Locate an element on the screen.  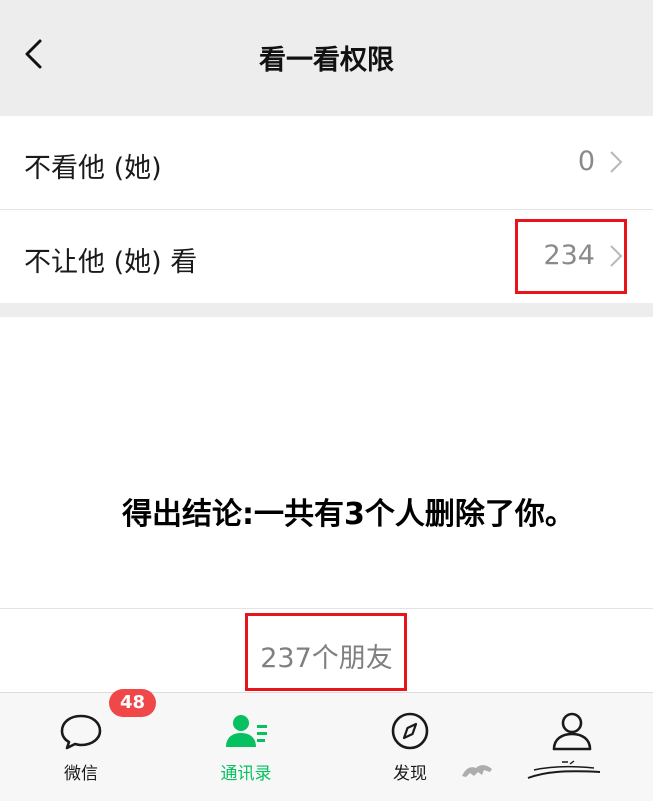
tab-contacts: 通讯录 is located at coordinates (246, 747).